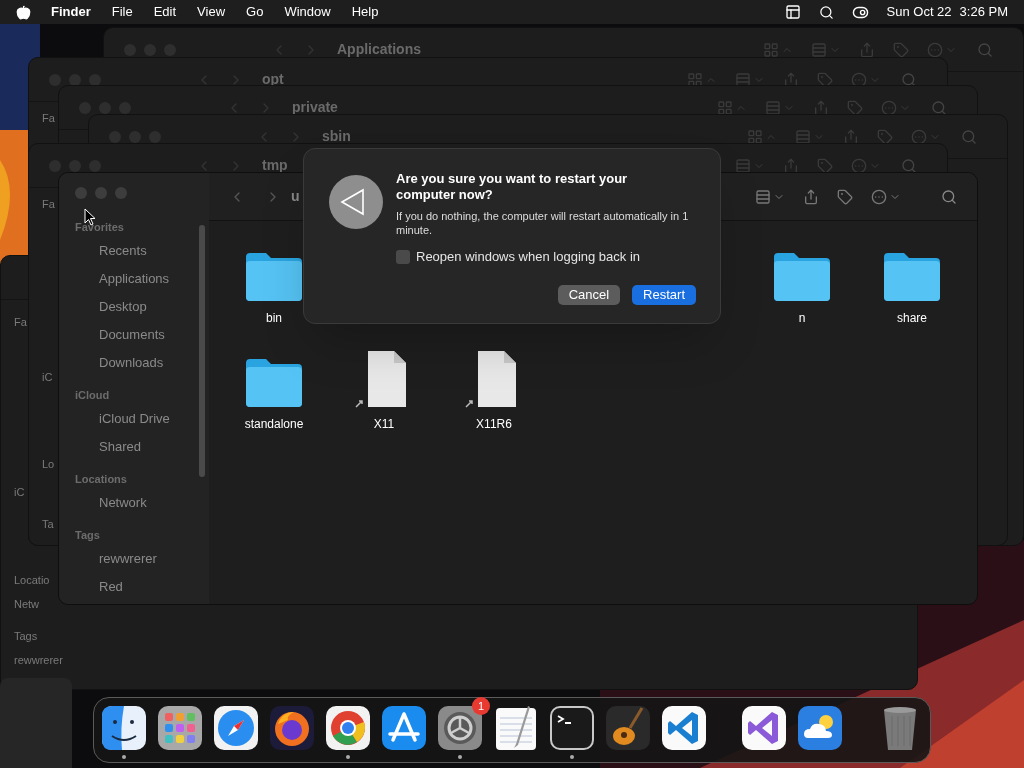  I want to click on app-grid-icon, so click(180, 728).